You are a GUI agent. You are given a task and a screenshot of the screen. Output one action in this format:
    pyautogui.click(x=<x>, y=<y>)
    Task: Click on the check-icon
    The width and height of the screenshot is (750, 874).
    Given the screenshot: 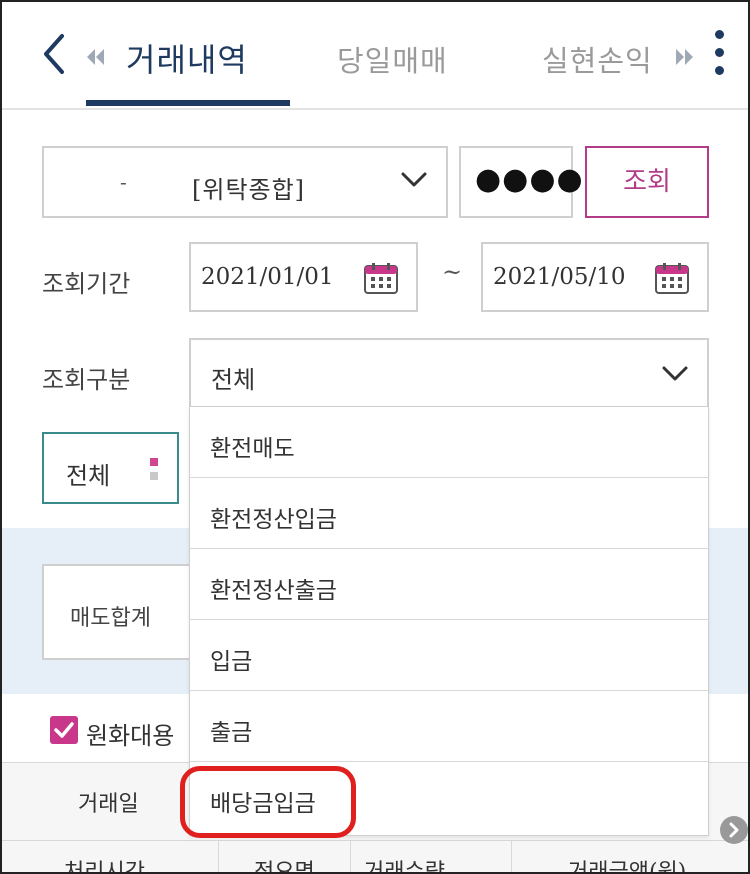 What is the action you would take?
    pyautogui.click(x=64, y=730)
    